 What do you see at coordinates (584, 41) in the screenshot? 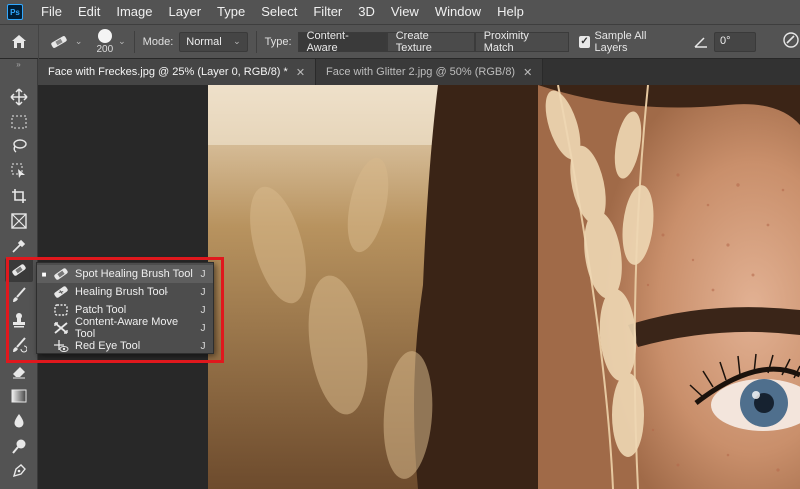
I see `checkbox-checked-icon: ✓` at bounding box center [584, 41].